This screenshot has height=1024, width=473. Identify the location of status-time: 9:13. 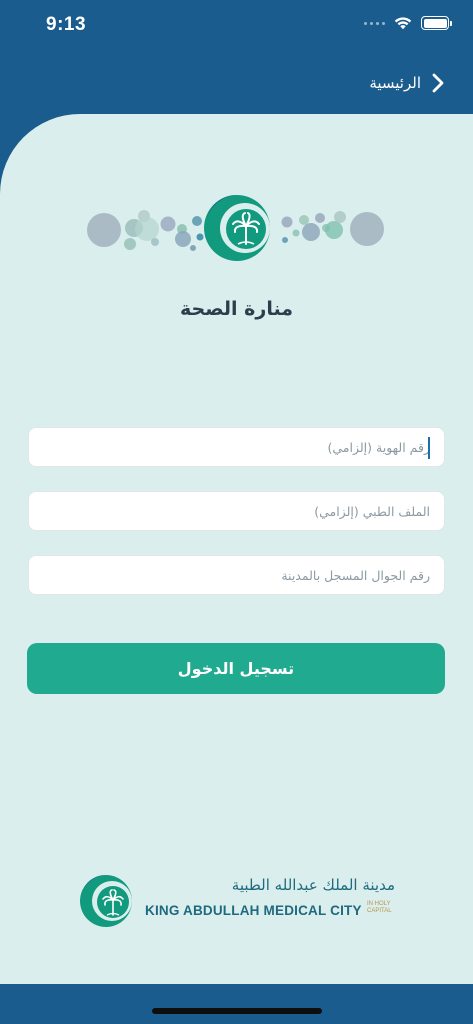
(66, 24).